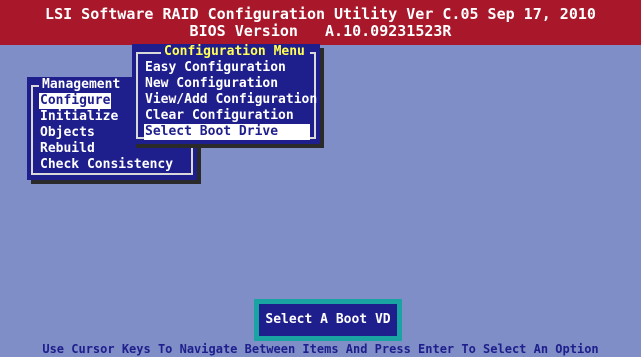 The image size is (641, 357). I want to click on menu-item-easy-configuration: Easy Configuration, so click(215, 68).